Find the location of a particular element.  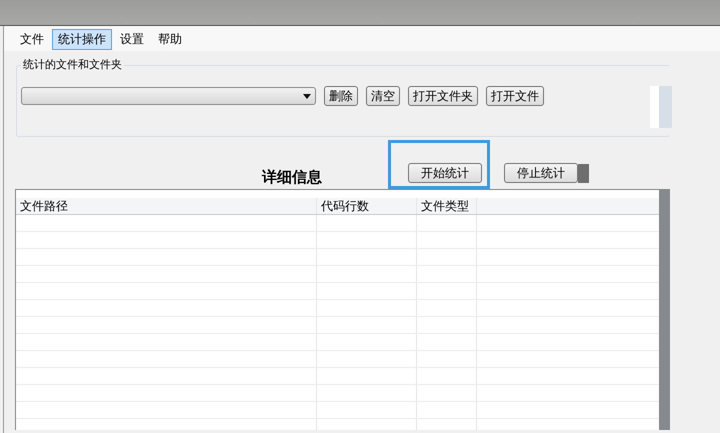

menu-item: 帮助 is located at coordinates (170, 39).